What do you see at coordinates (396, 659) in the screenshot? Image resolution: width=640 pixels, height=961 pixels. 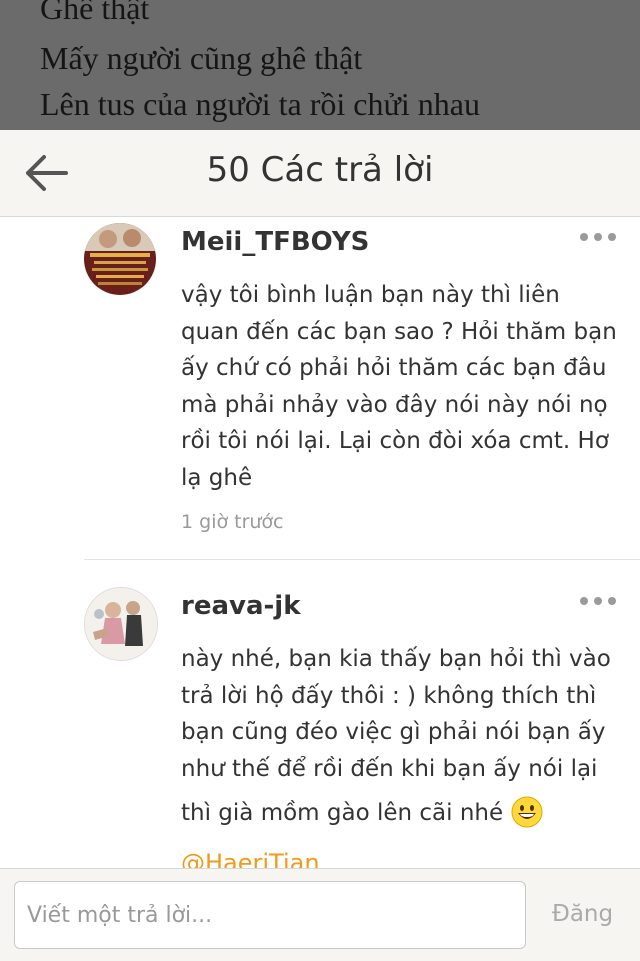 I see `comment-text-line: này nhé, bạn kia thấy bạn hỏi thì vào` at bounding box center [396, 659].